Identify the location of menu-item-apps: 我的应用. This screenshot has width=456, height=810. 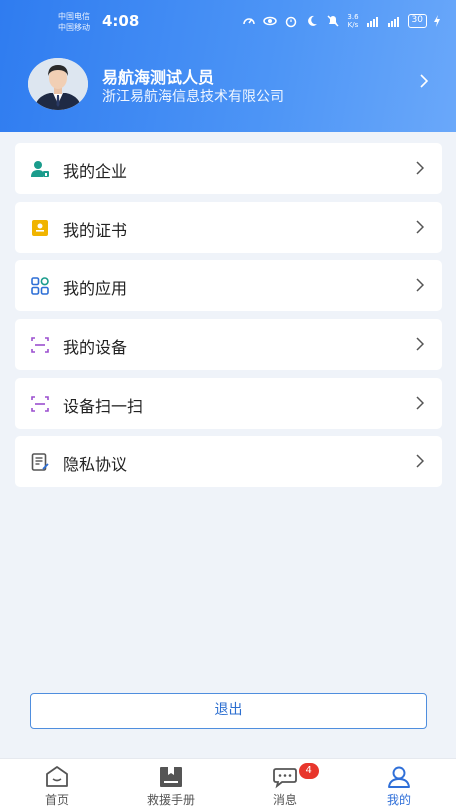
(228, 286).